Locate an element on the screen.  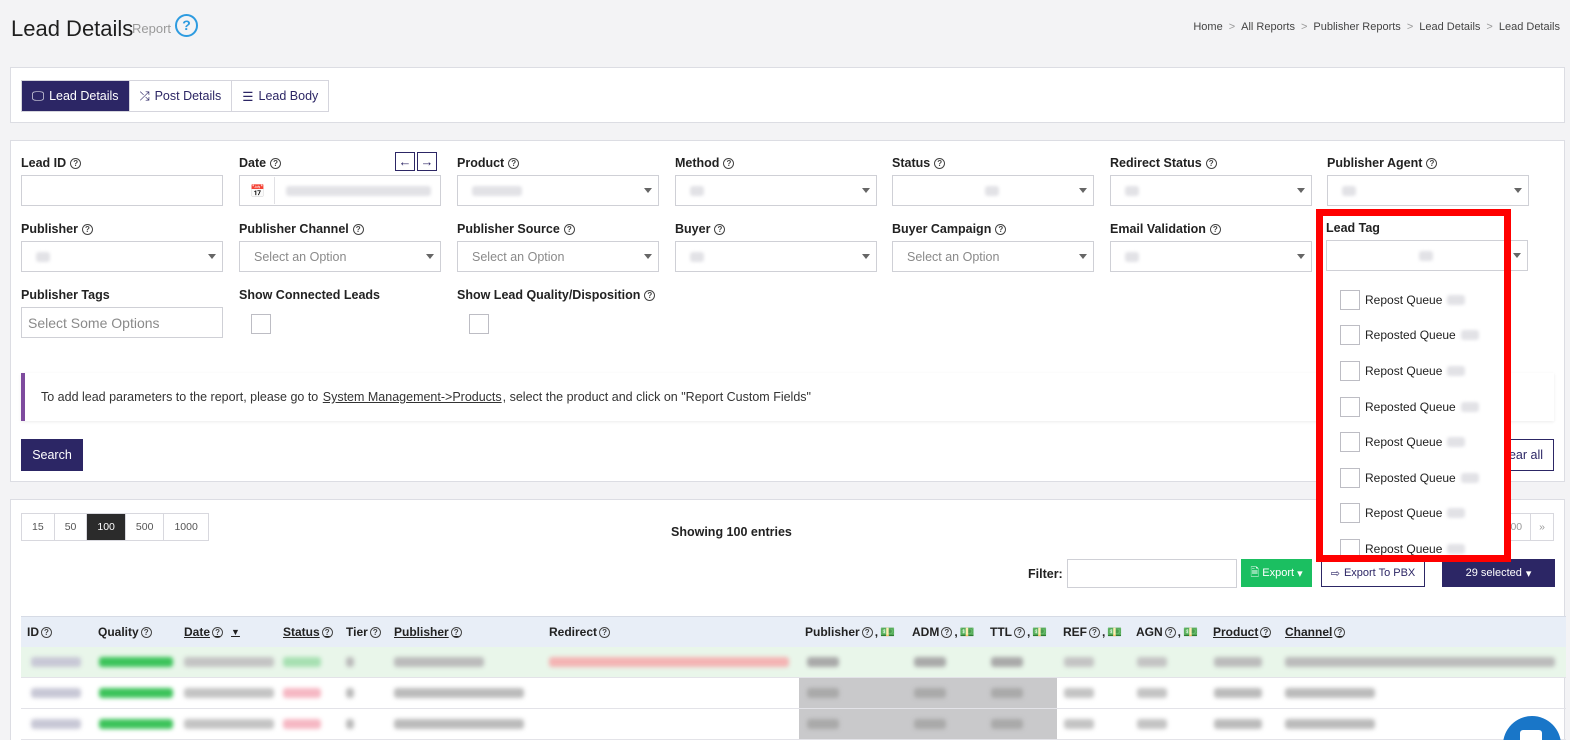
page-size-option: 1000 is located at coordinates (185, 527).